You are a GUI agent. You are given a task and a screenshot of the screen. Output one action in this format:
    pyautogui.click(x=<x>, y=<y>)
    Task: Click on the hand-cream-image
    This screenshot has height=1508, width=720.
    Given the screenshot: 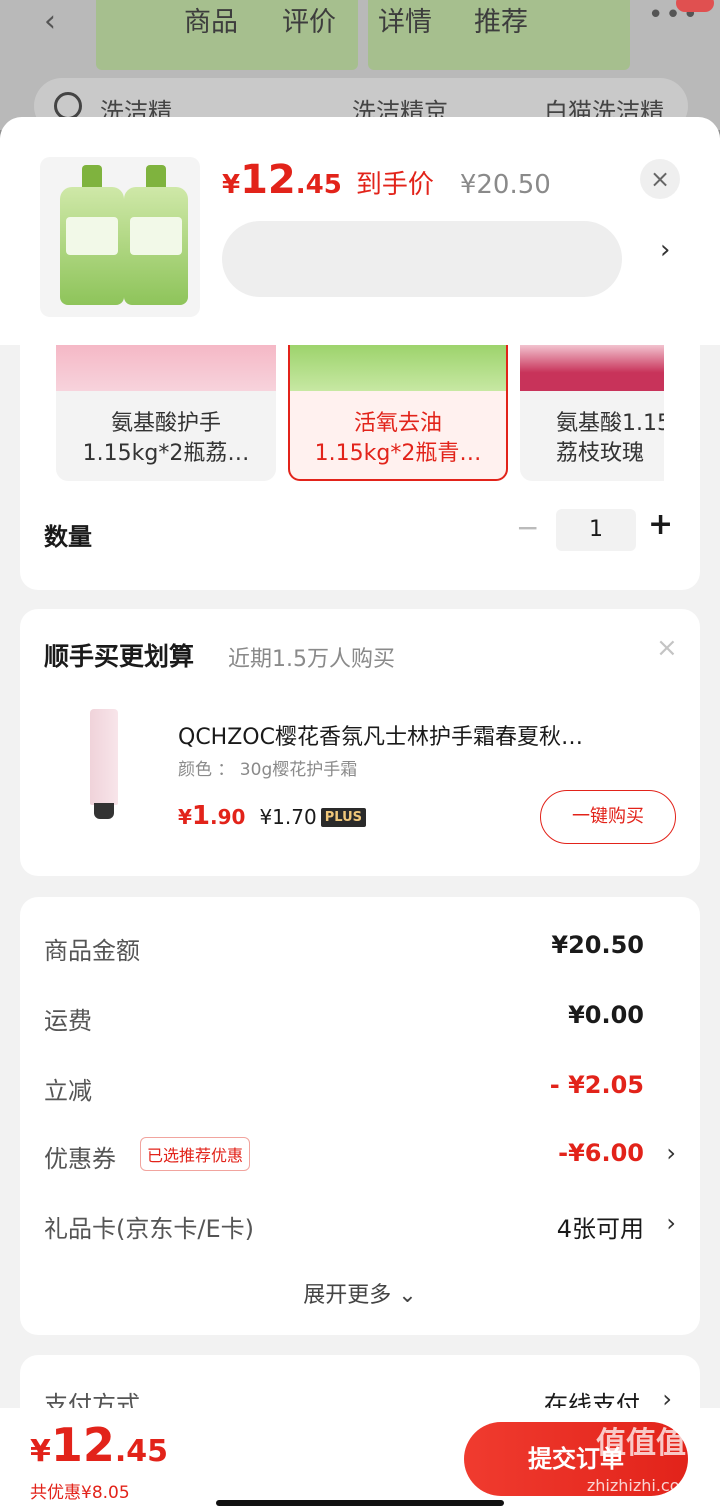 What is the action you would take?
    pyautogui.click(x=104, y=764)
    